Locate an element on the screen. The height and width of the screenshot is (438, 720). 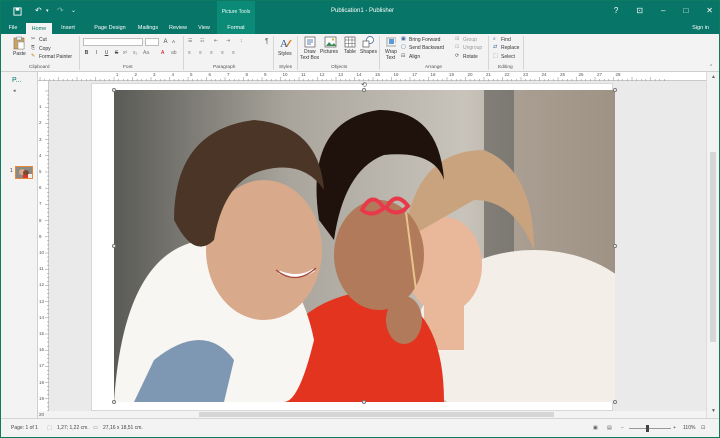
bold-button: B is located at coordinates (86, 53).